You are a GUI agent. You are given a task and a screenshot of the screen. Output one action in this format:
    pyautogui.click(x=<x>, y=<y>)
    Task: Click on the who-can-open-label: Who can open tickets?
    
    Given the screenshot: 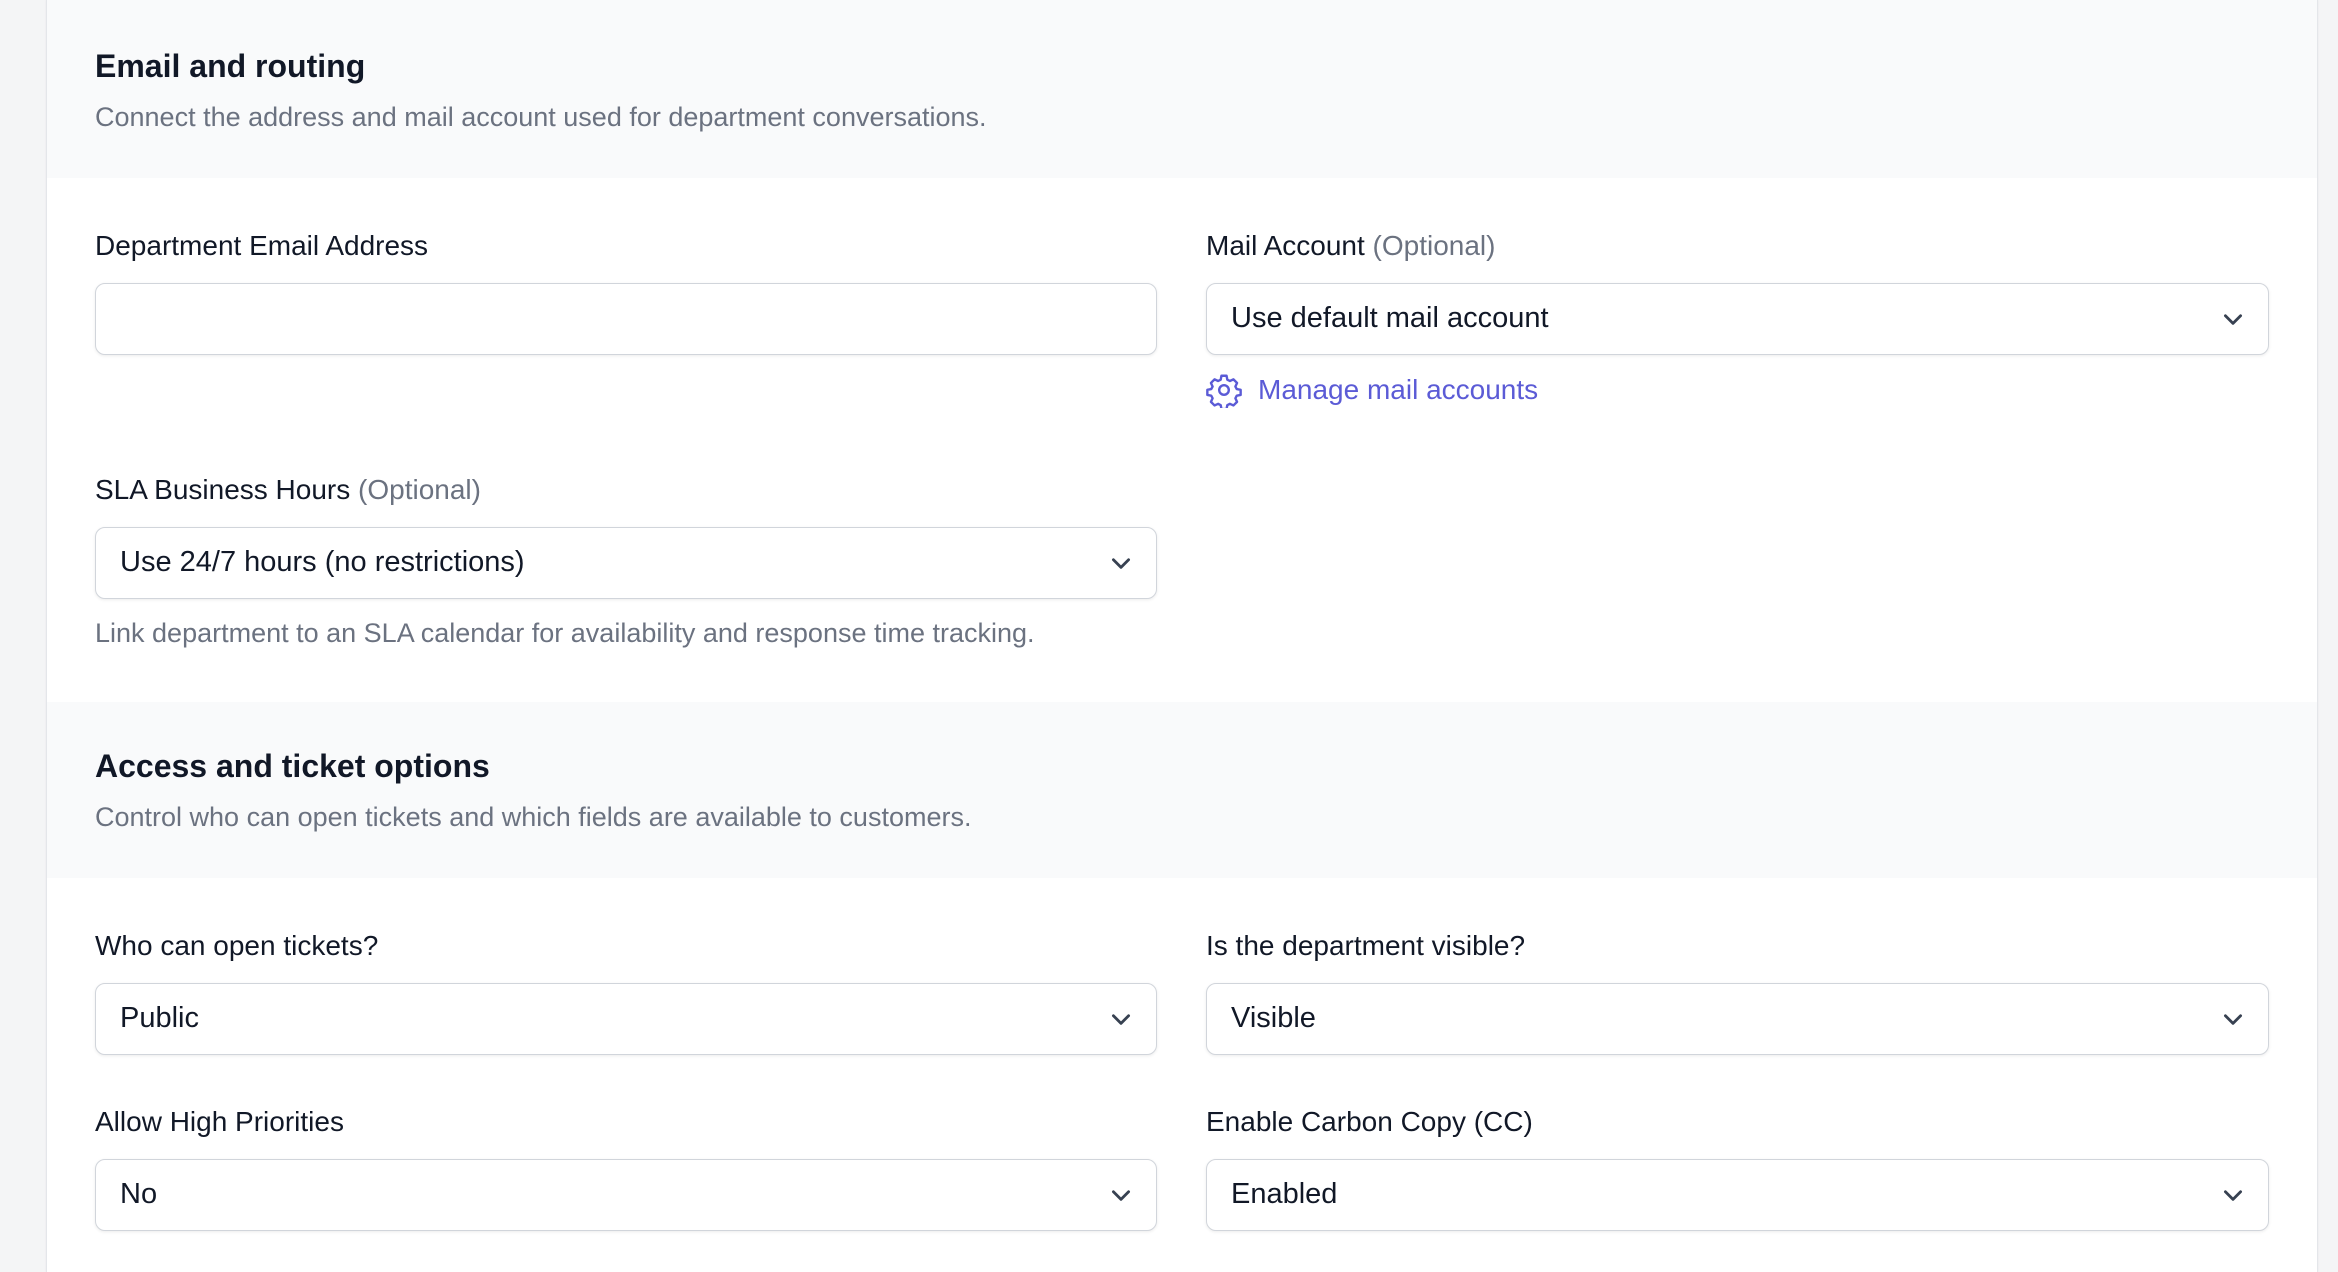 What is the action you would take?
    pyautogui.click(x=237, y=945)
    